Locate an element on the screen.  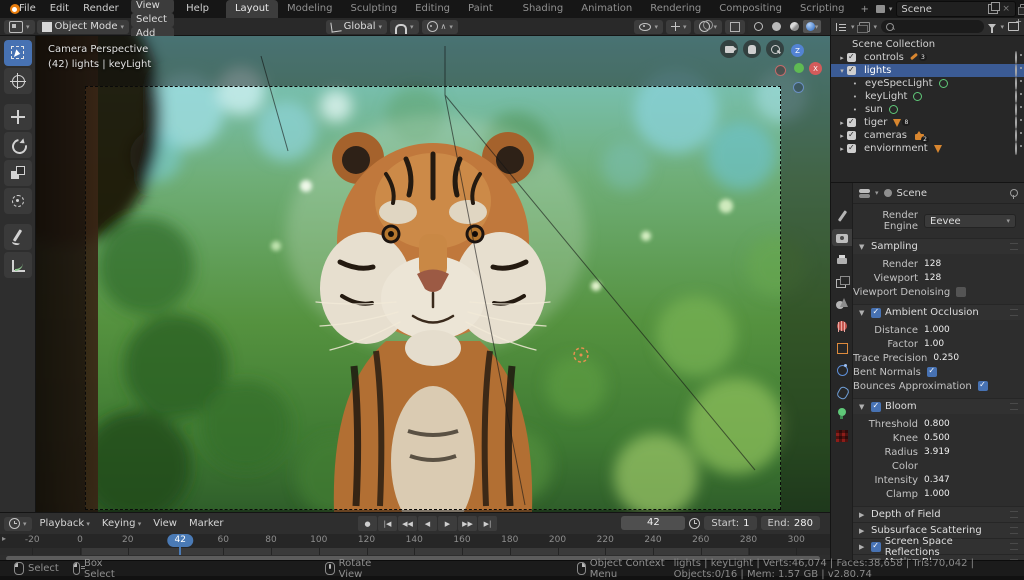
property-widget: 0.800 is located at coordinates (970, 424).